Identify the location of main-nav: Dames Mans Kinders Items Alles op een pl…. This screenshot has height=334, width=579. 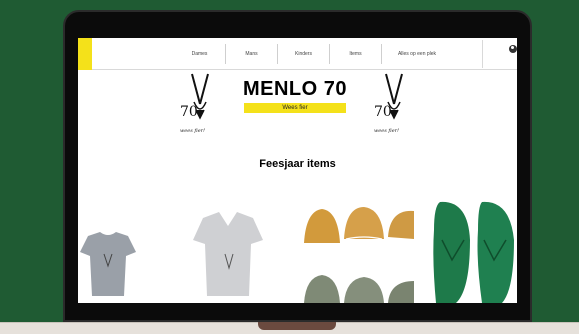
(313, 54).